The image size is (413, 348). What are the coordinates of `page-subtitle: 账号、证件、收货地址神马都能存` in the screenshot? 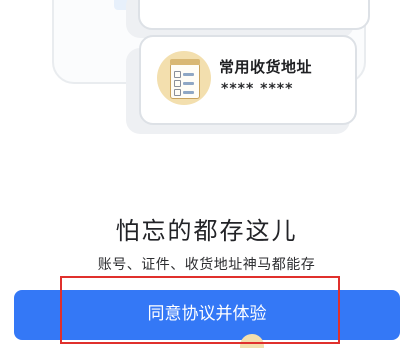 It's located at (206, 265).